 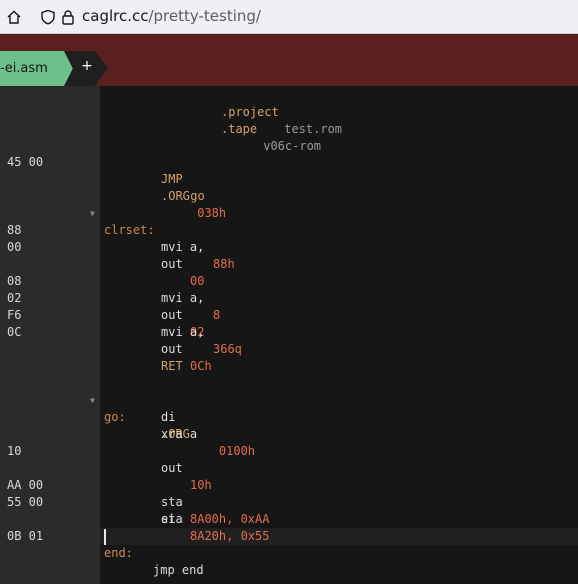 What do you see at coordinates (178, 570) in the screenshot?
I see `instruction: jmp end` at bounding box center [178, 570].